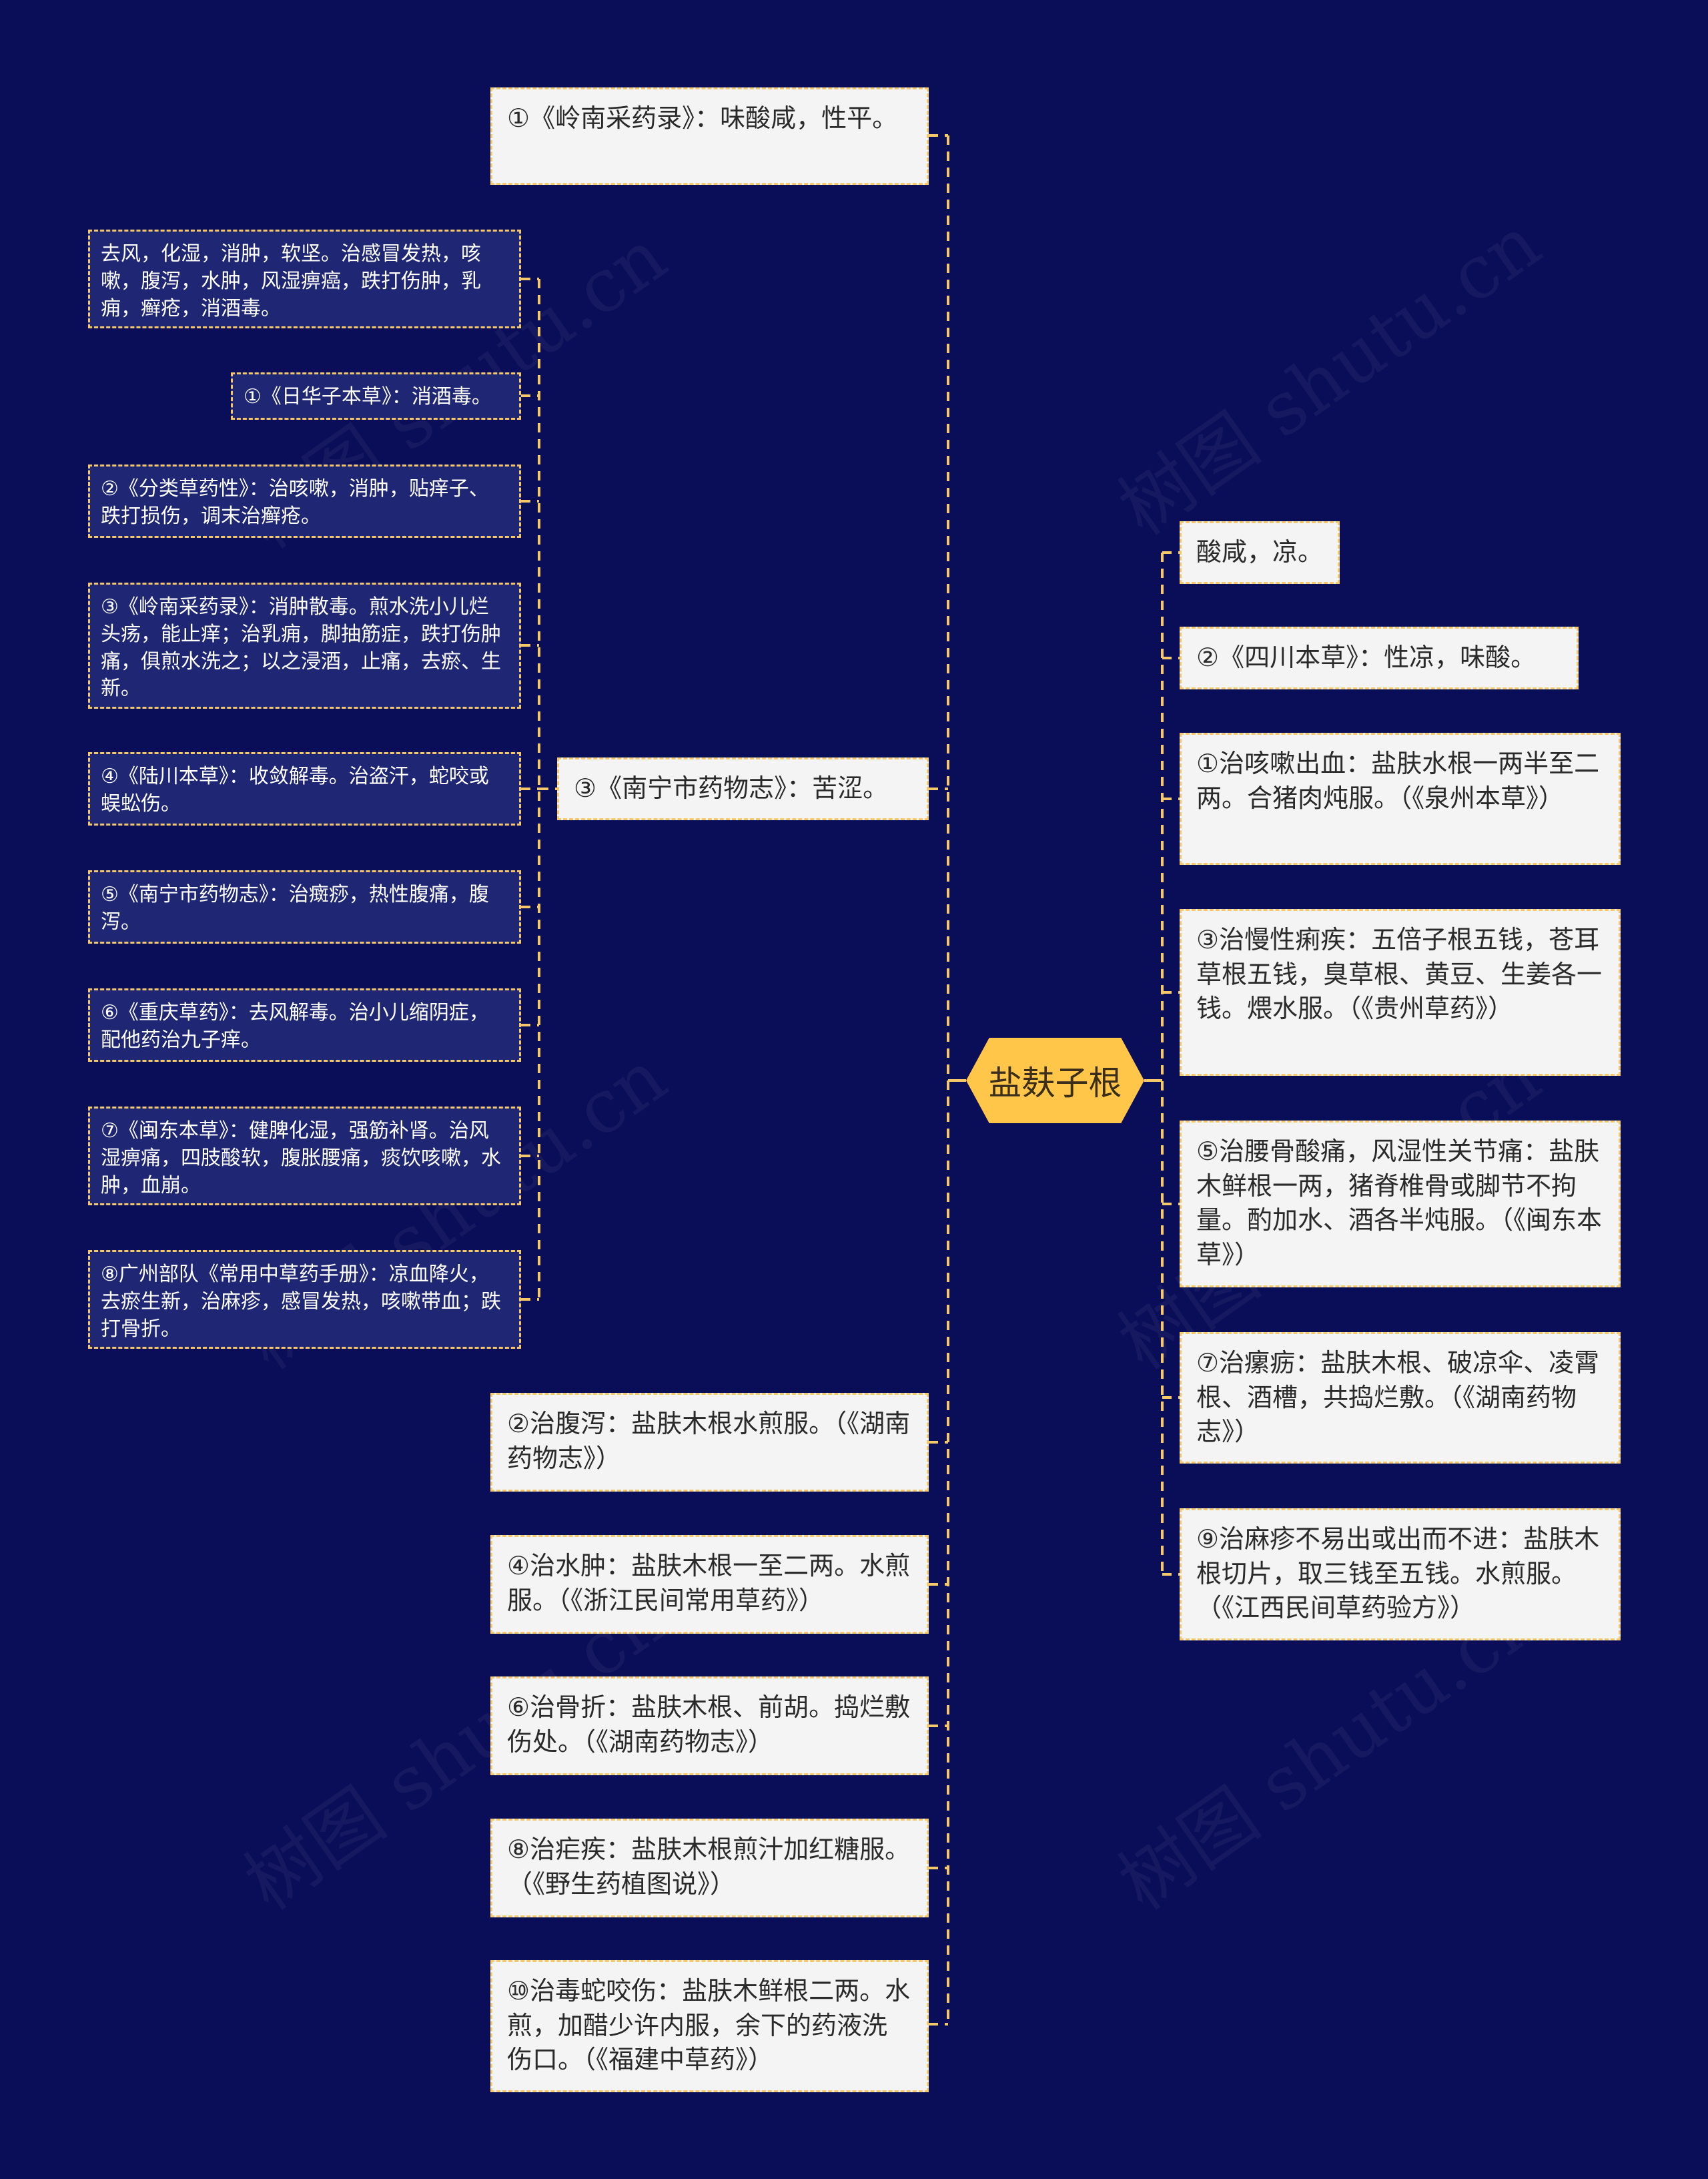  I want to click on leaf-node: ①《日华子本草》：消酒毒。, so click(376, 396).